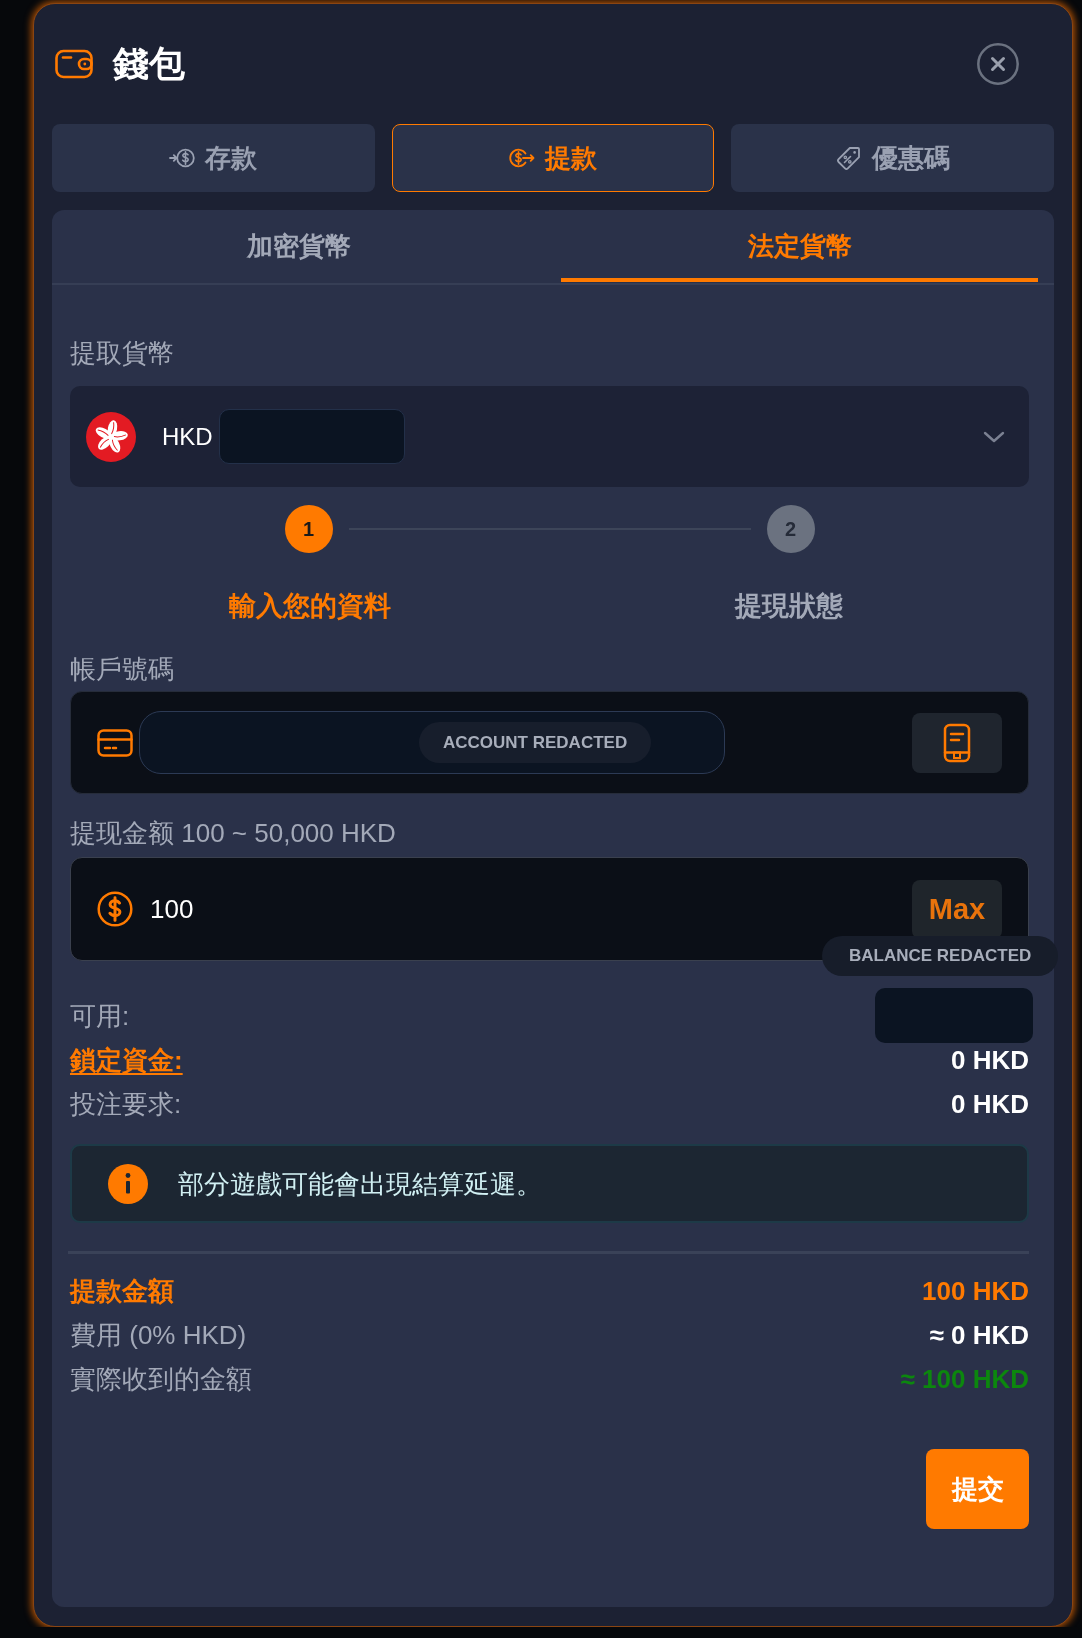 This screenshot has width=1082, height=1638. Describe the element at coordinates (308, 529) in the screenshot. I see `step-number: 1` at that location.